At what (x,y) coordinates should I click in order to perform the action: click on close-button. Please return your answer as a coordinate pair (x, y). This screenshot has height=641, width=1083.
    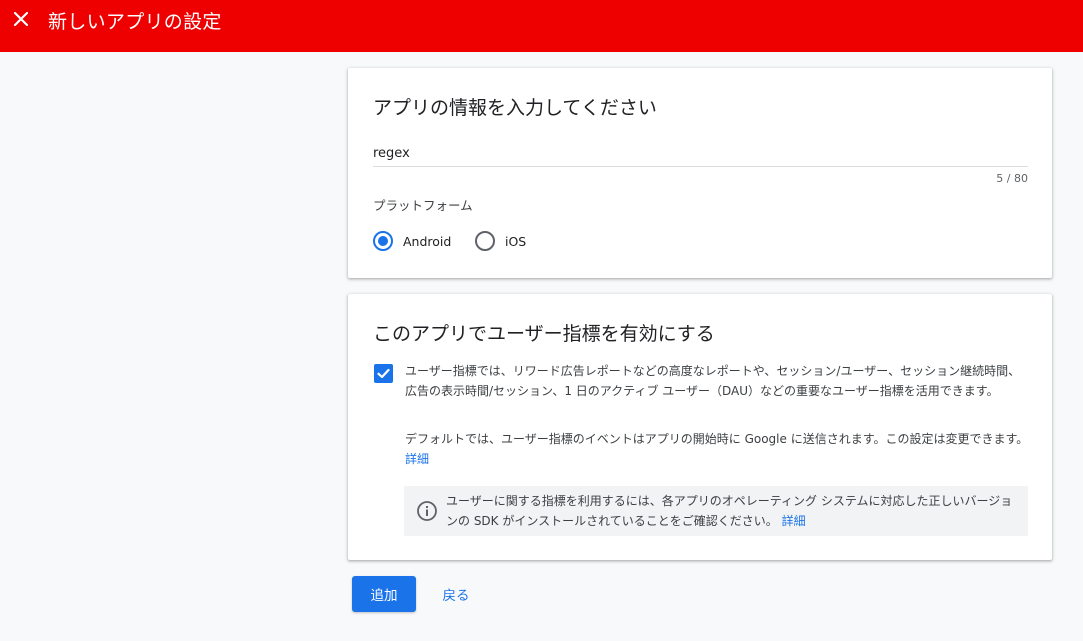
    Looking at the image, I should click on (21, 19).